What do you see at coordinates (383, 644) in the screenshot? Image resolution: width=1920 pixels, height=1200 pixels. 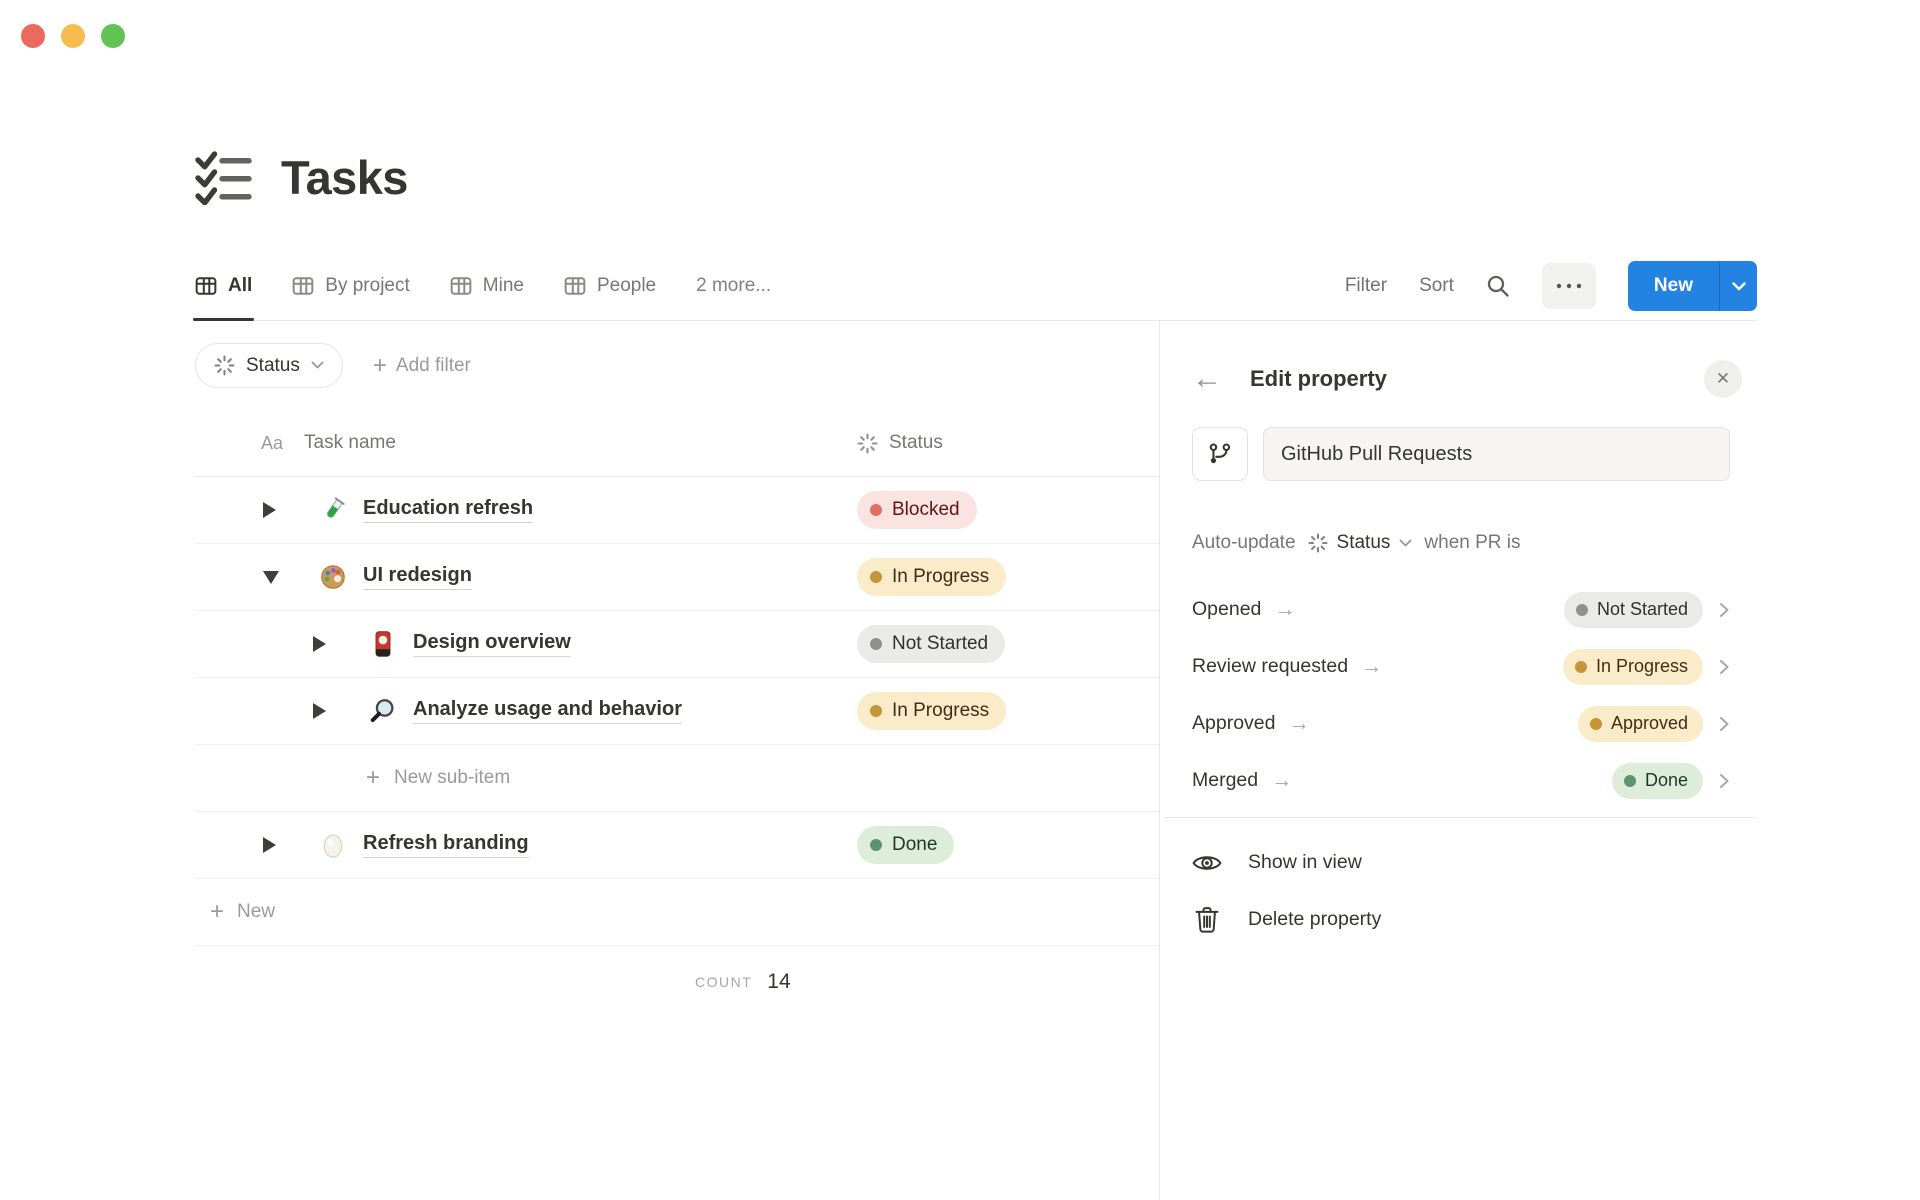 I see `flower-card-emoji` at bounding box center [383, 644].